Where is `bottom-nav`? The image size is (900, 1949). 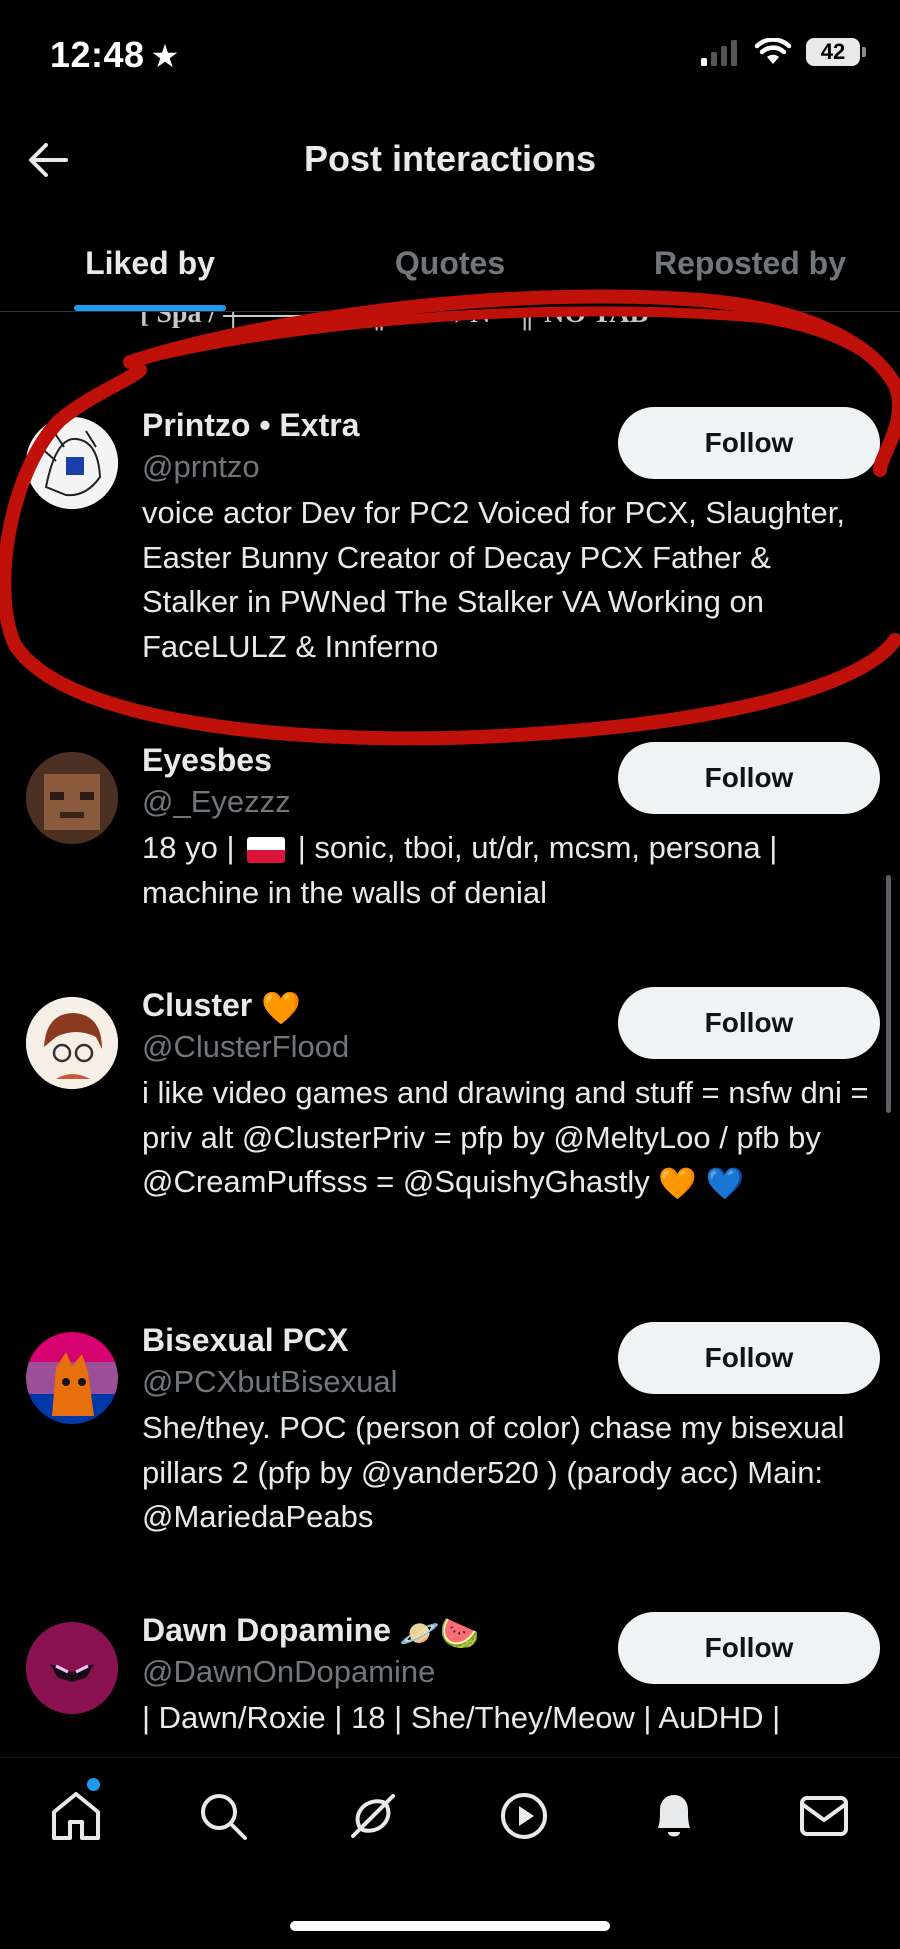 bottom-nav is located at coordinates (450, 1853).